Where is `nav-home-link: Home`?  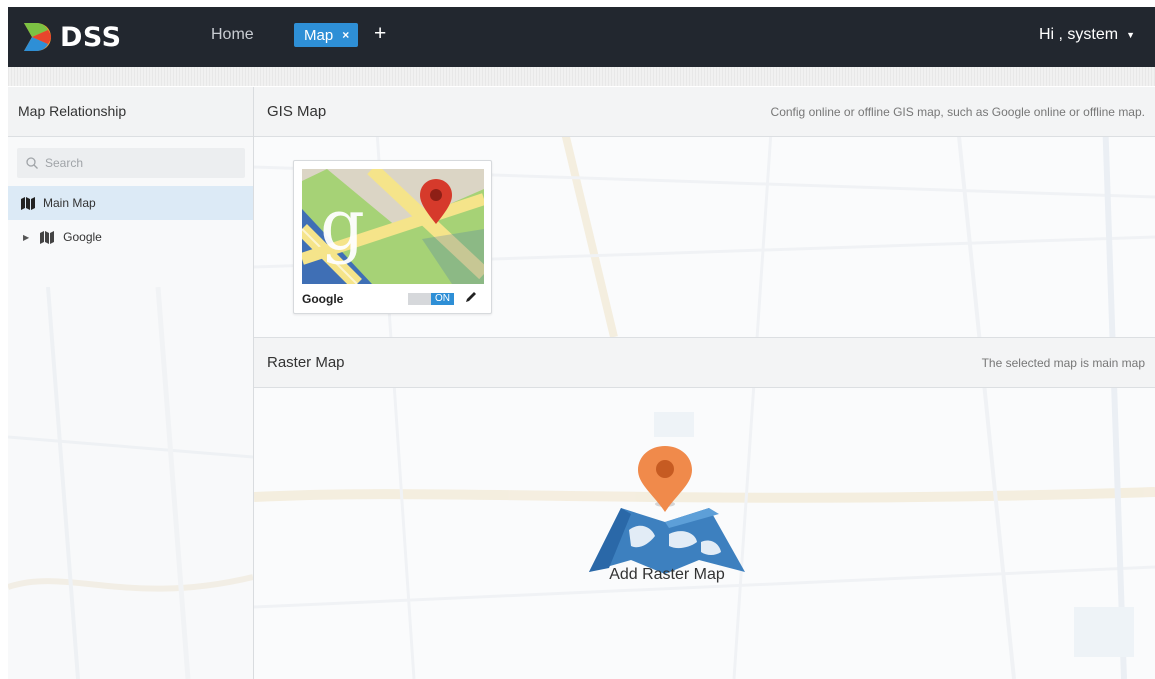 nav-home-link: Home is located at coordinates (232, 35).